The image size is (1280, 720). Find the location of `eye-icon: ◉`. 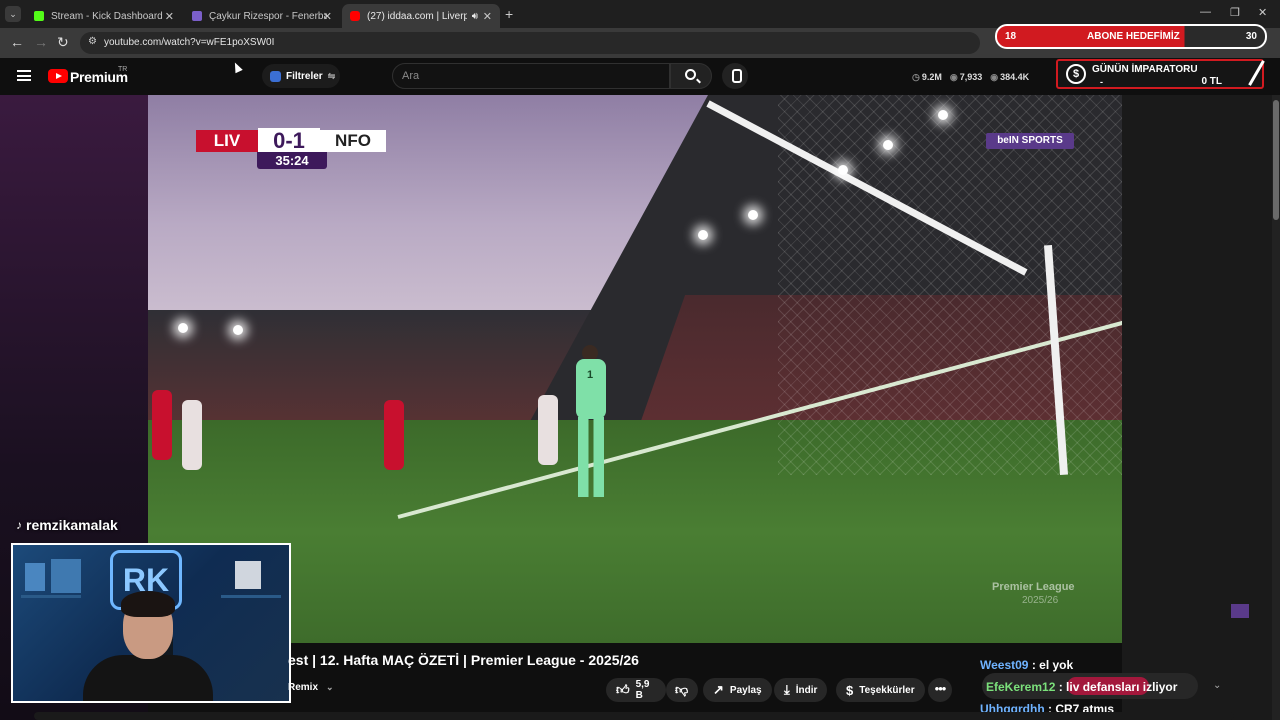

eye-icon: ◉ is located at coordinates (953, 77).